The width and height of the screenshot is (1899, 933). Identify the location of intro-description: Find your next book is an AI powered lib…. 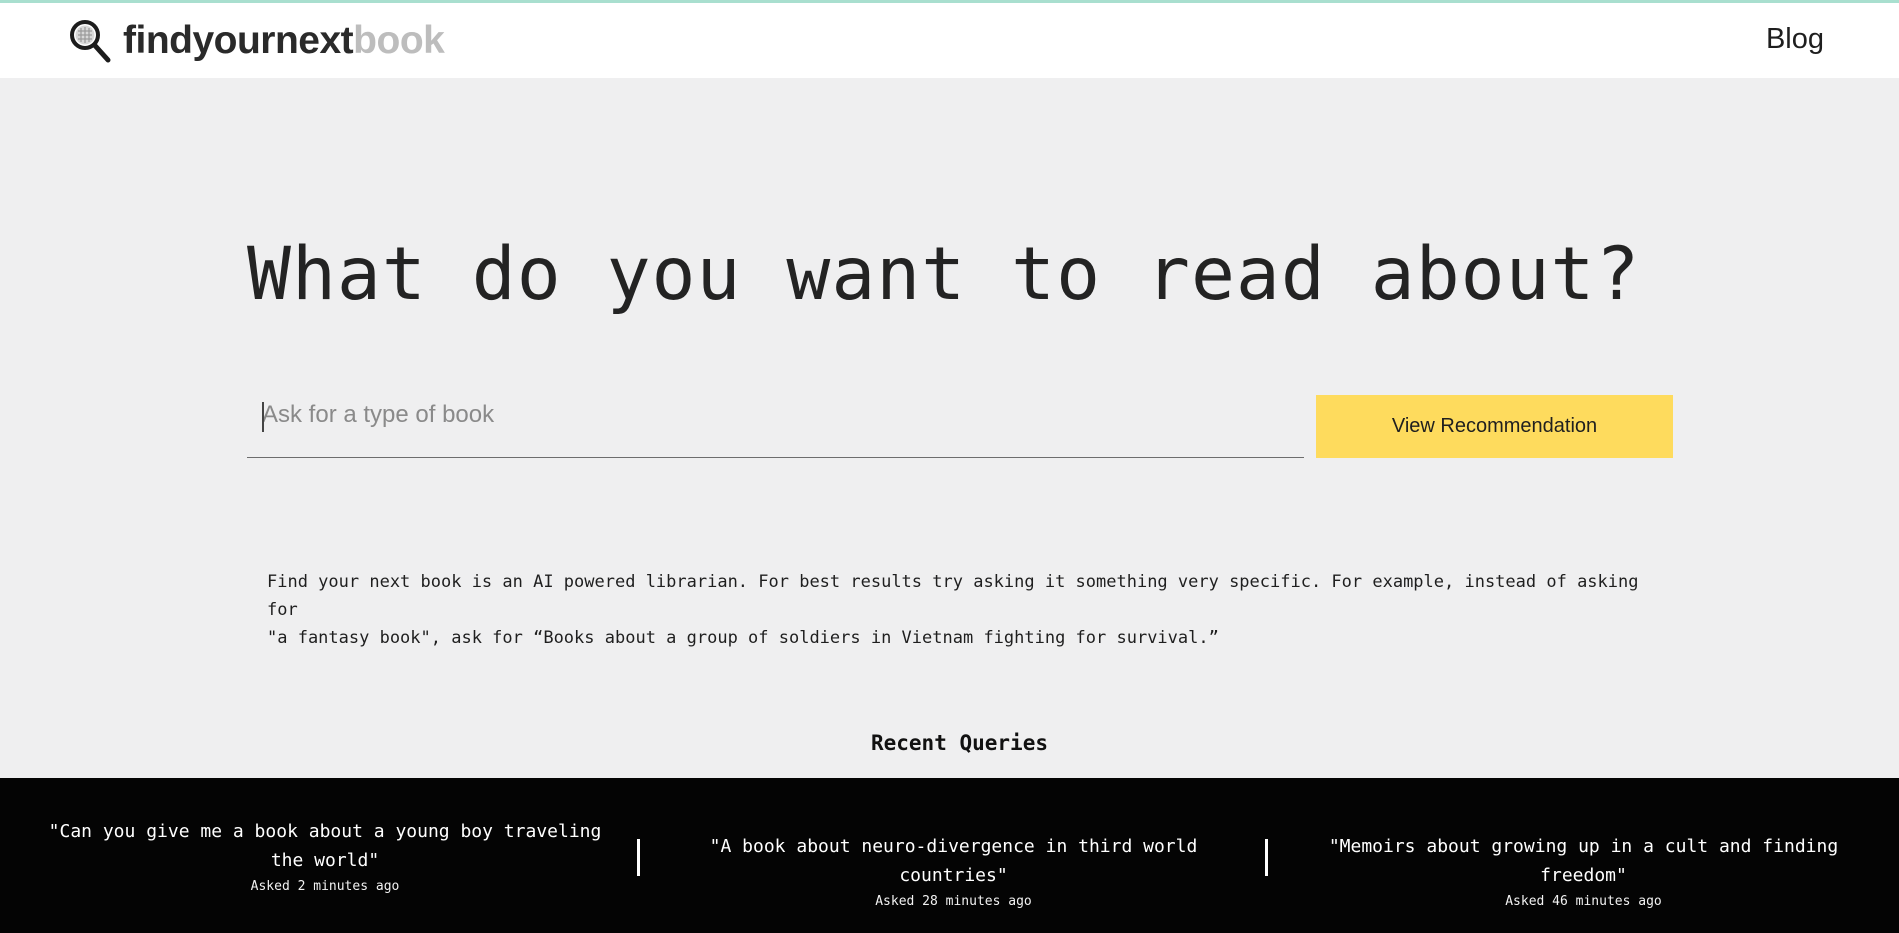
(967, 610).